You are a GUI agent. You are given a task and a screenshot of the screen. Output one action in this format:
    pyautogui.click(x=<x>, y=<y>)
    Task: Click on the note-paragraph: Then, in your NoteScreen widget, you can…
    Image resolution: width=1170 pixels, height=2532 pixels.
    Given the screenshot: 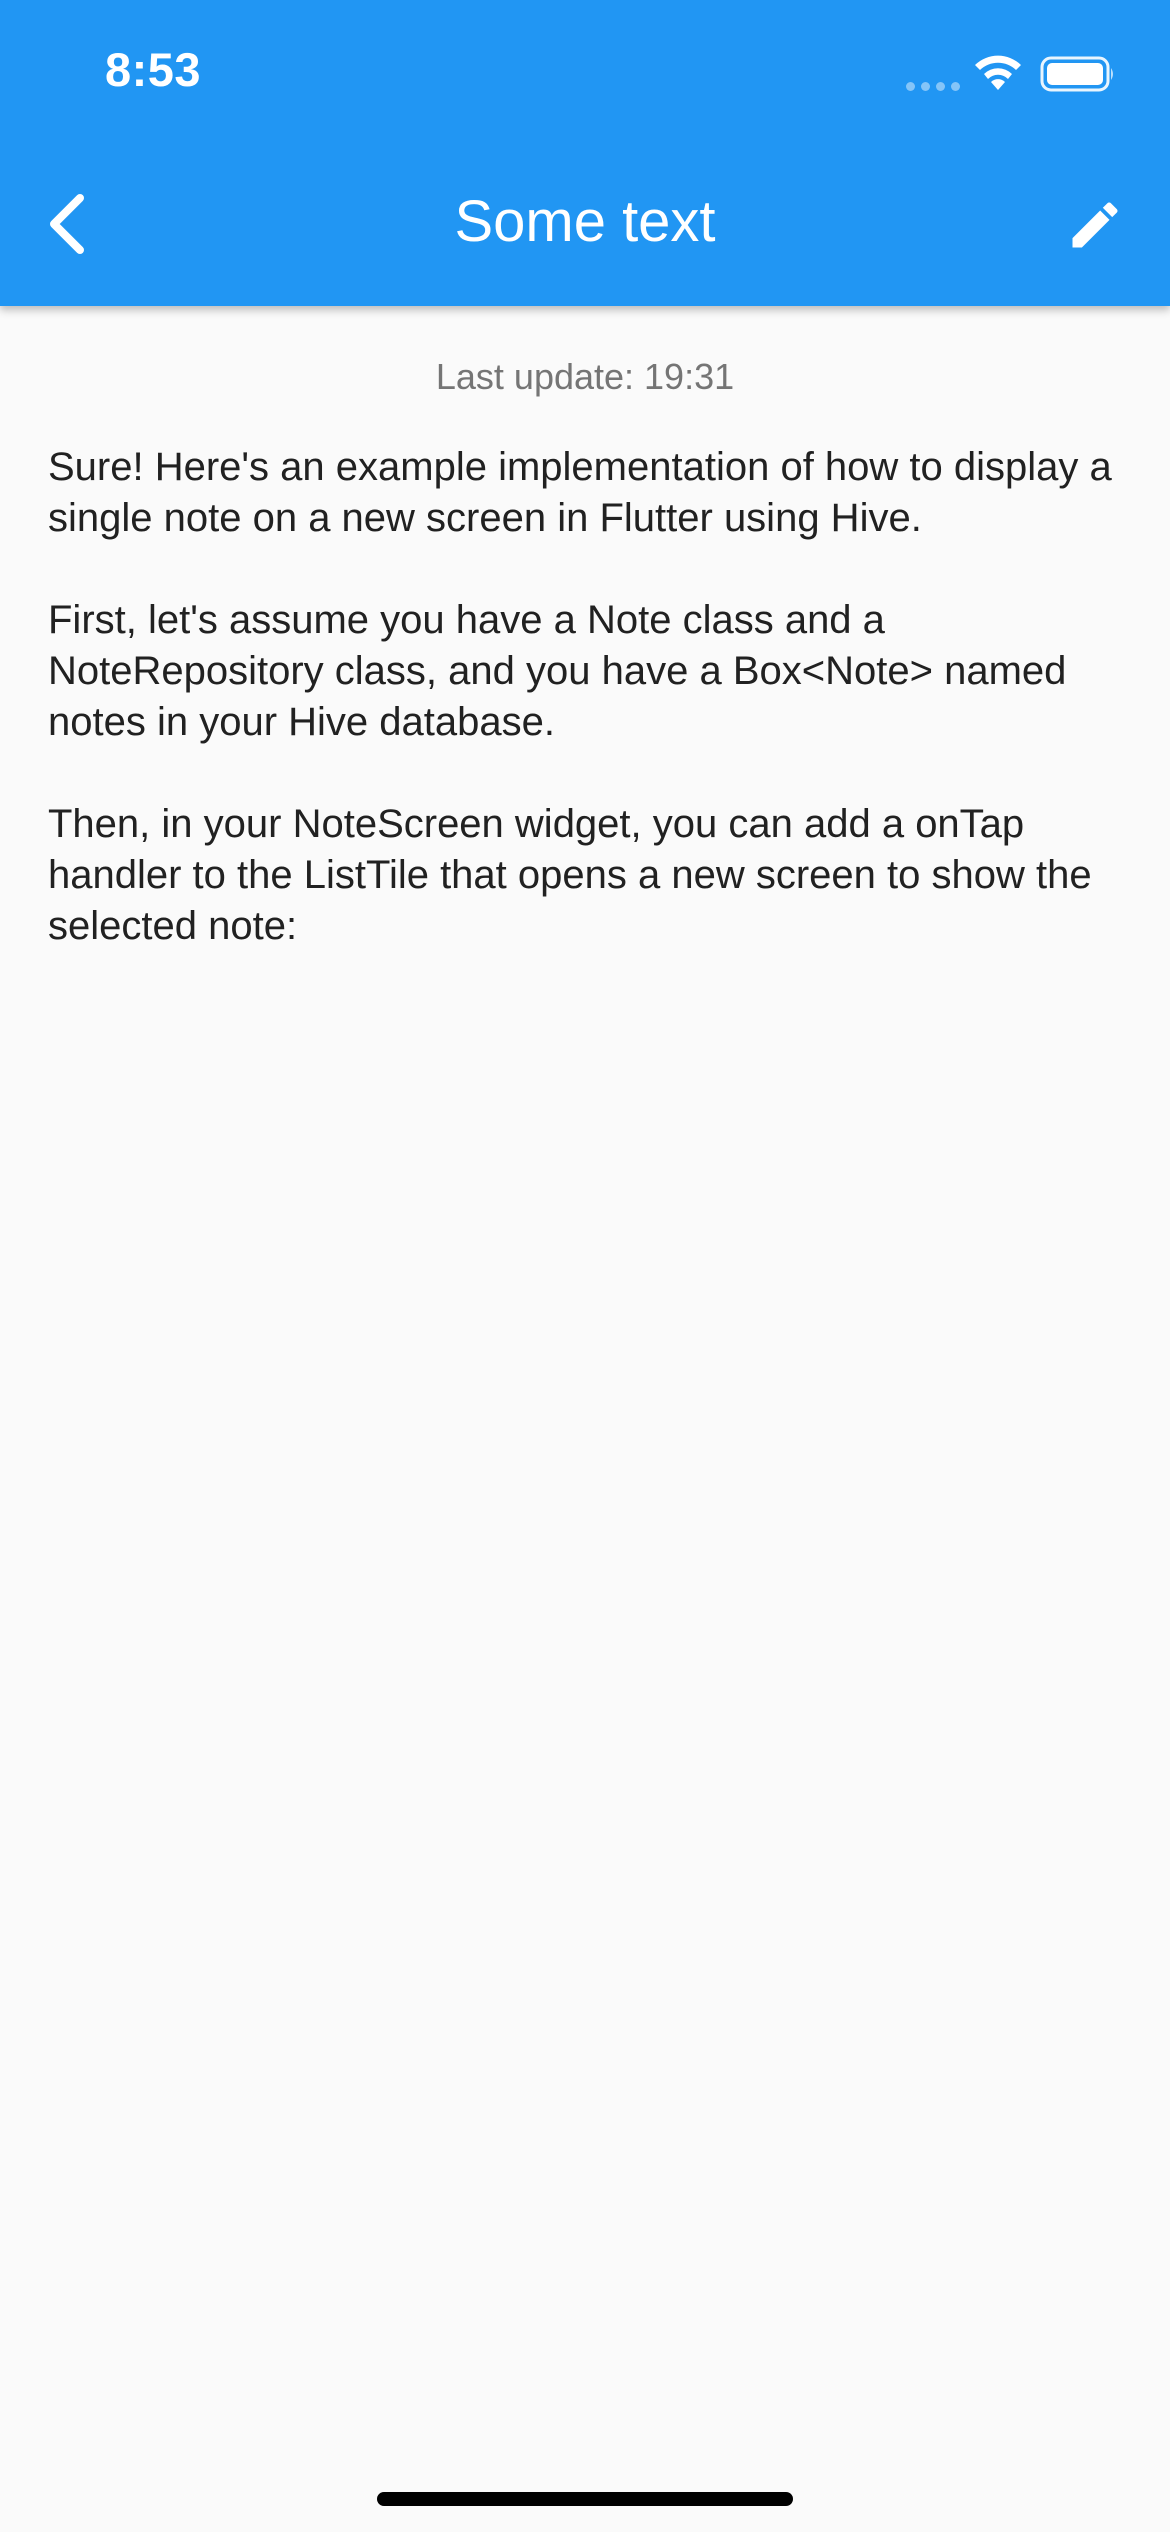 What is the action you would take?
    pyautogui.click(x=570, y=875)
    